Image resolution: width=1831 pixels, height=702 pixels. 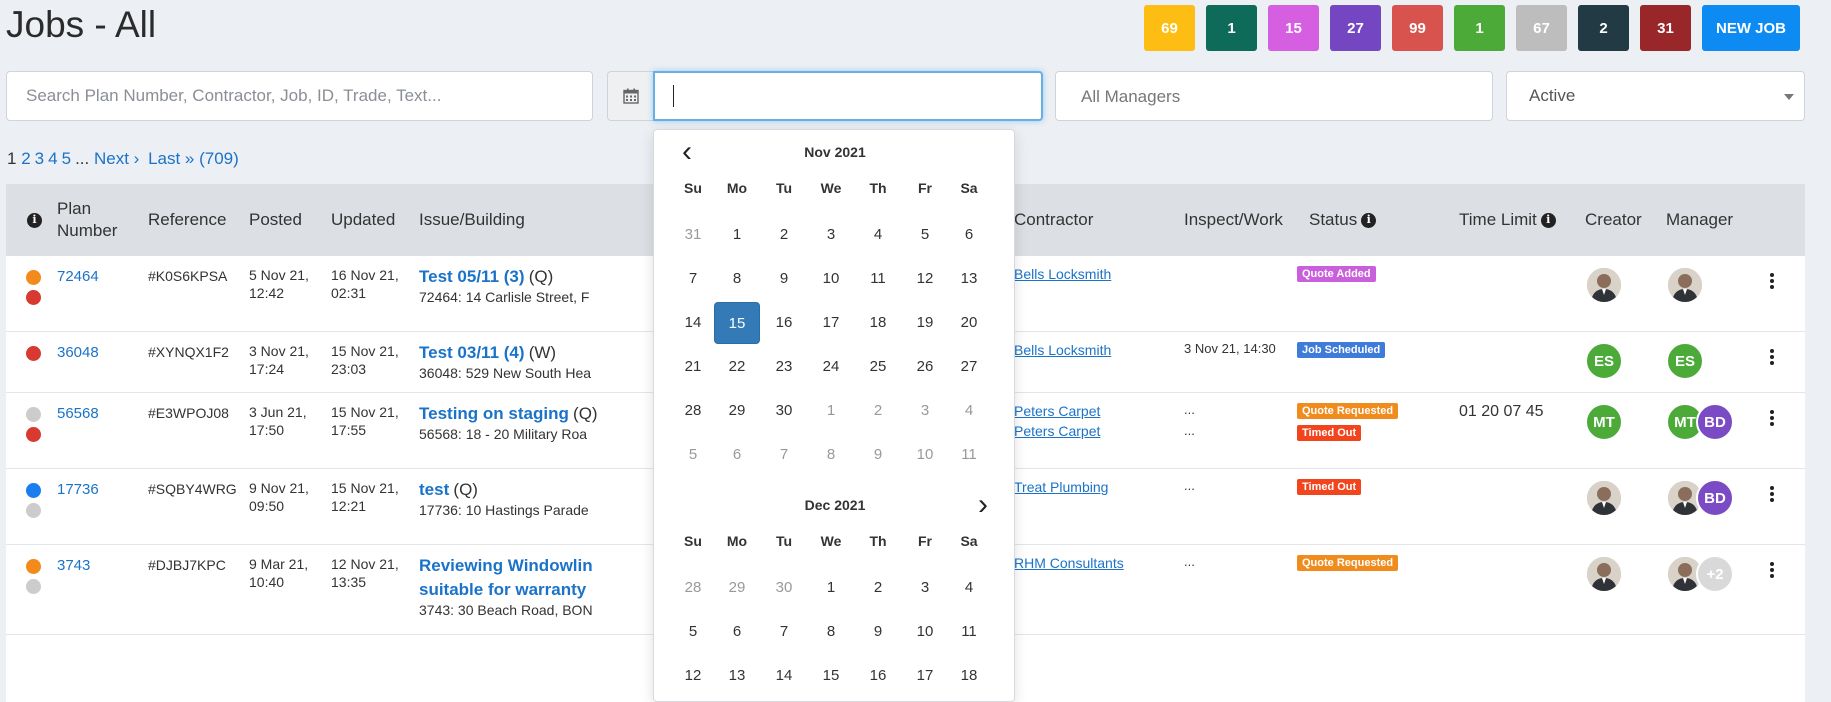 What do you see at coordinates (737, 676) in the screenshot?
I see `calendar-day: 13` at bounding box center [737, 676].